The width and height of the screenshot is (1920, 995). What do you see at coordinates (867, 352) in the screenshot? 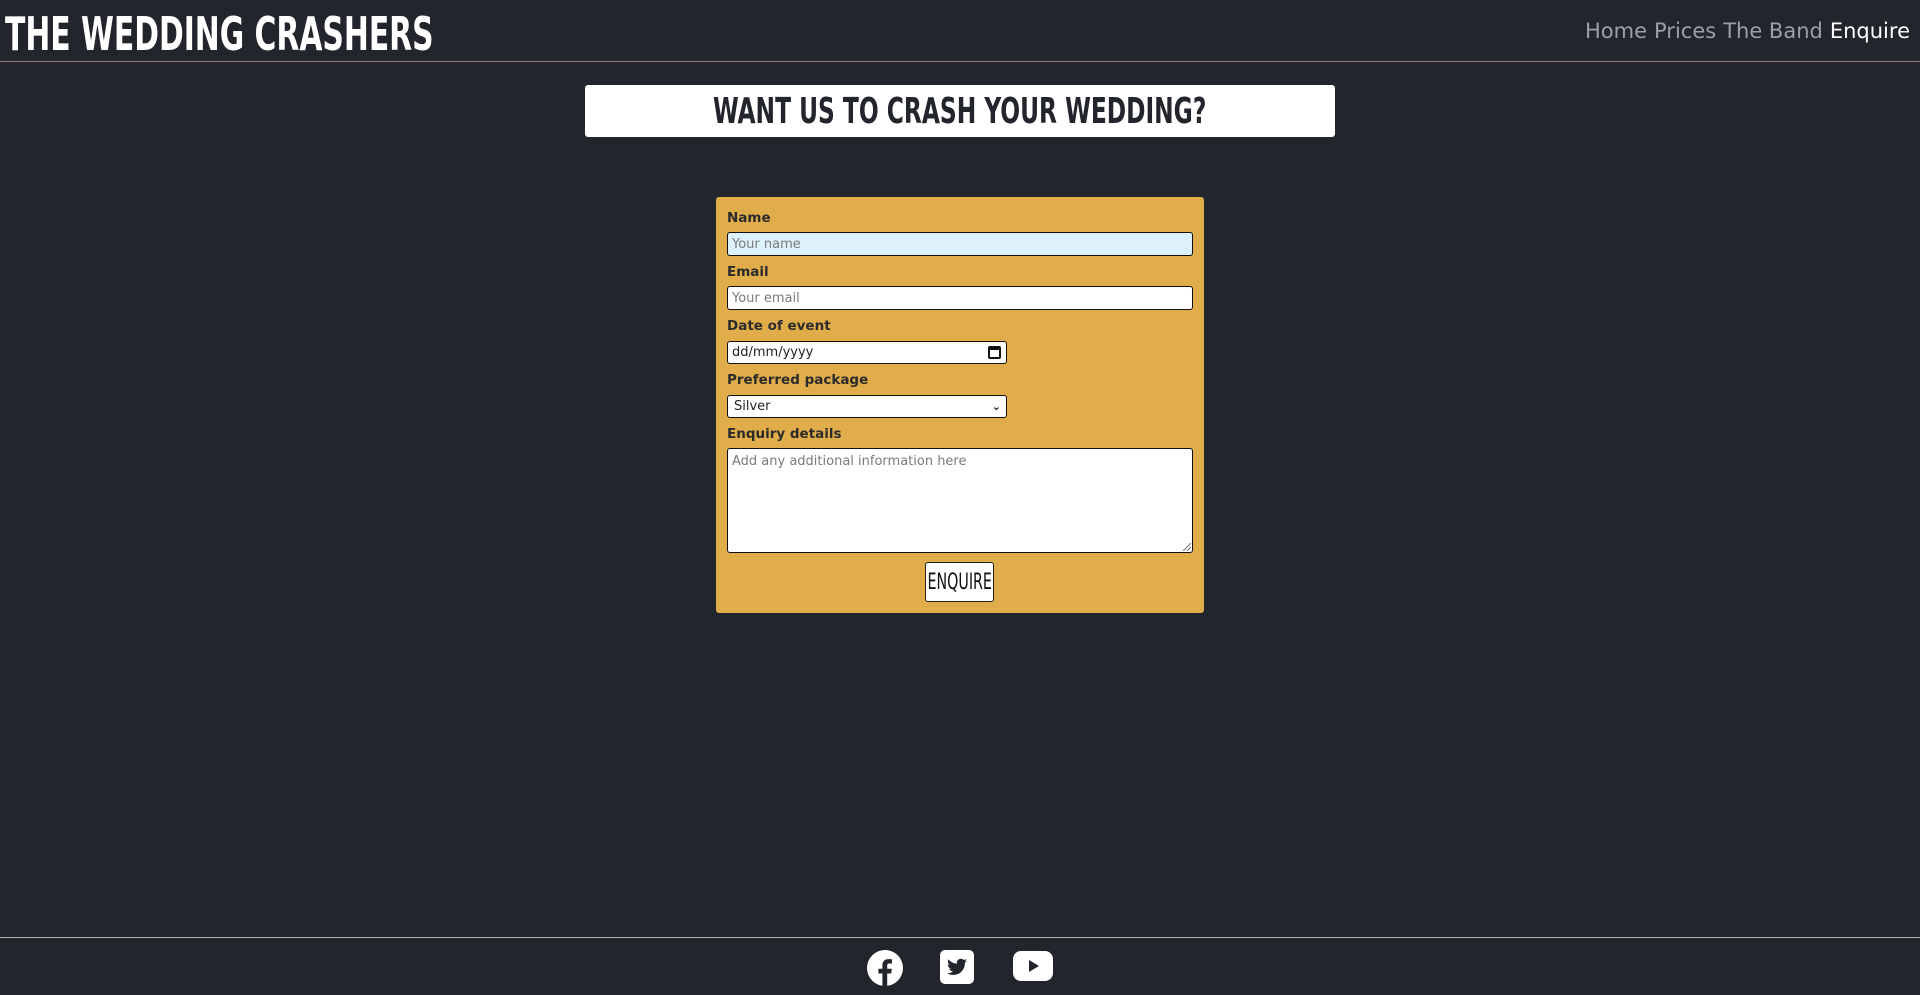
I see `date-input: dd/mm/yyyy` at bounding box center [867, 352].